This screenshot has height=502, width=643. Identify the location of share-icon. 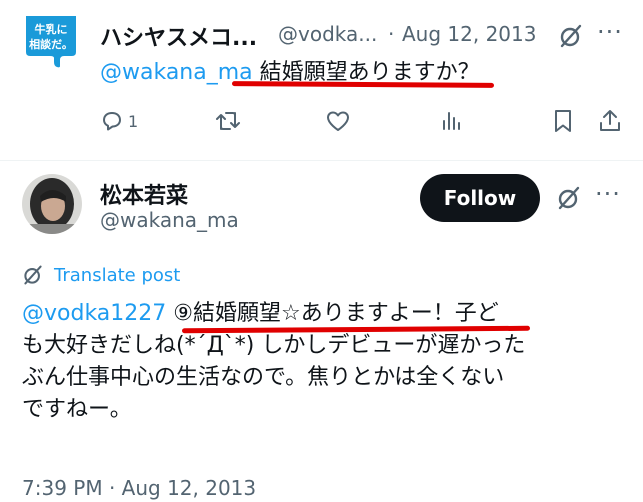
(610, 120).